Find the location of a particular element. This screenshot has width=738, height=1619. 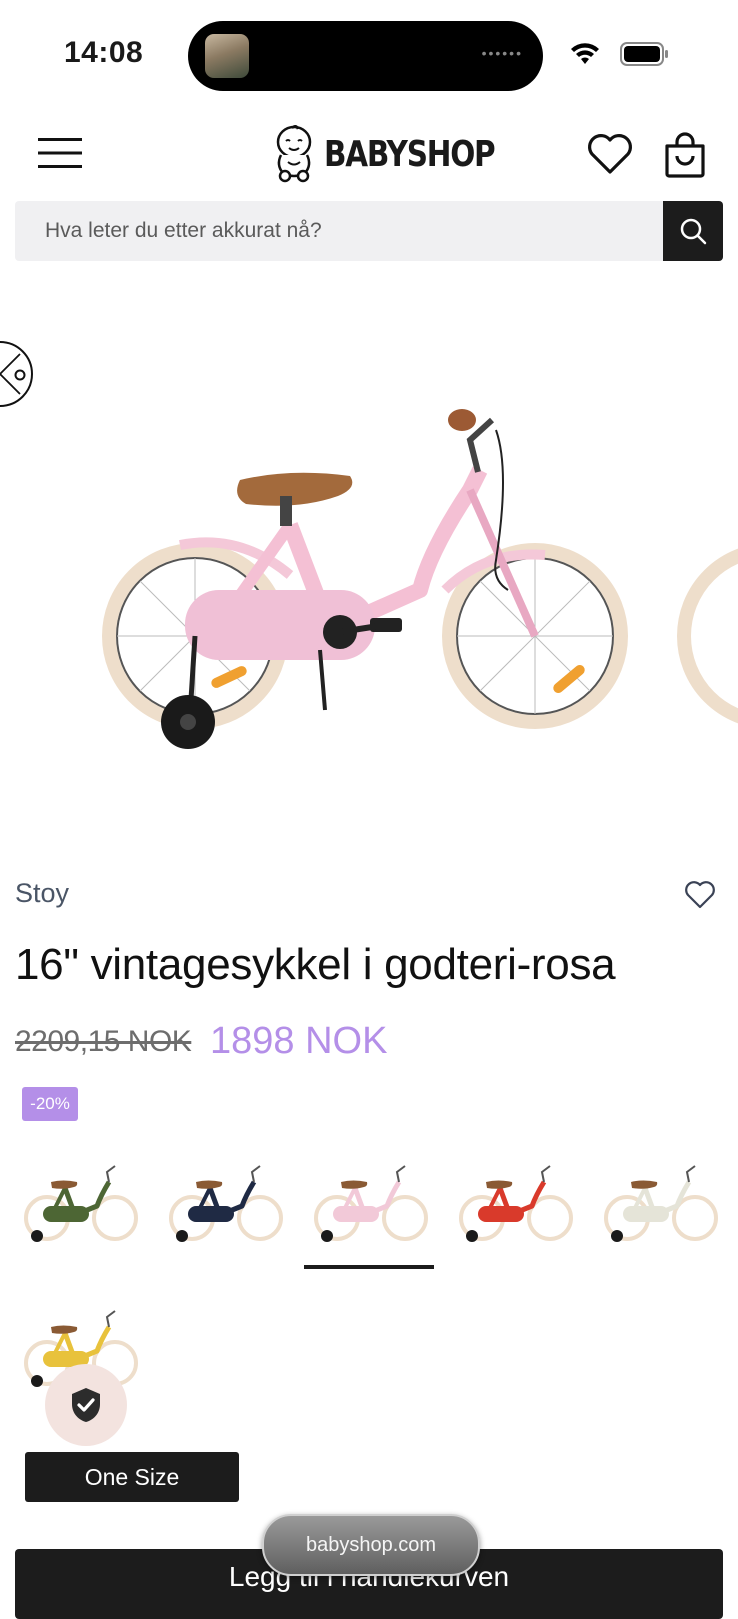

baby-mascot-icon is located at coordinates (294, 154).